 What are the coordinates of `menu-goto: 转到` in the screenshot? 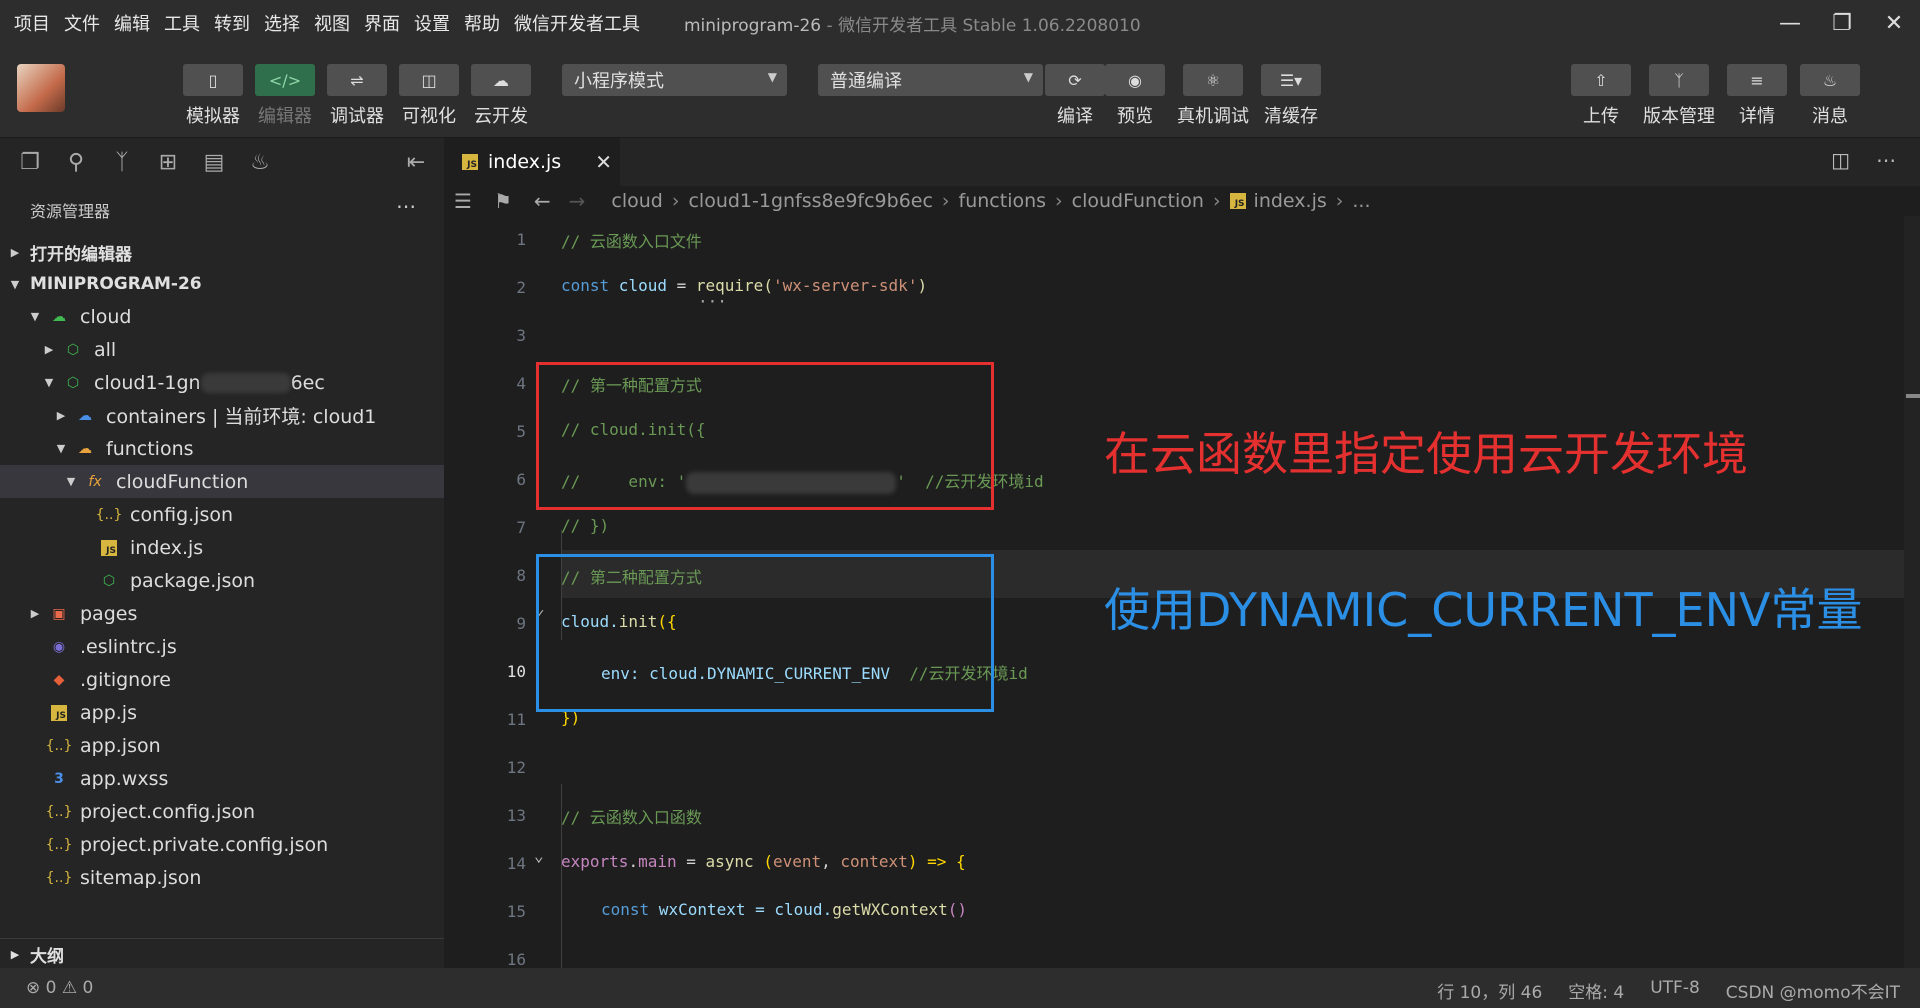 It's located at (232, 23).